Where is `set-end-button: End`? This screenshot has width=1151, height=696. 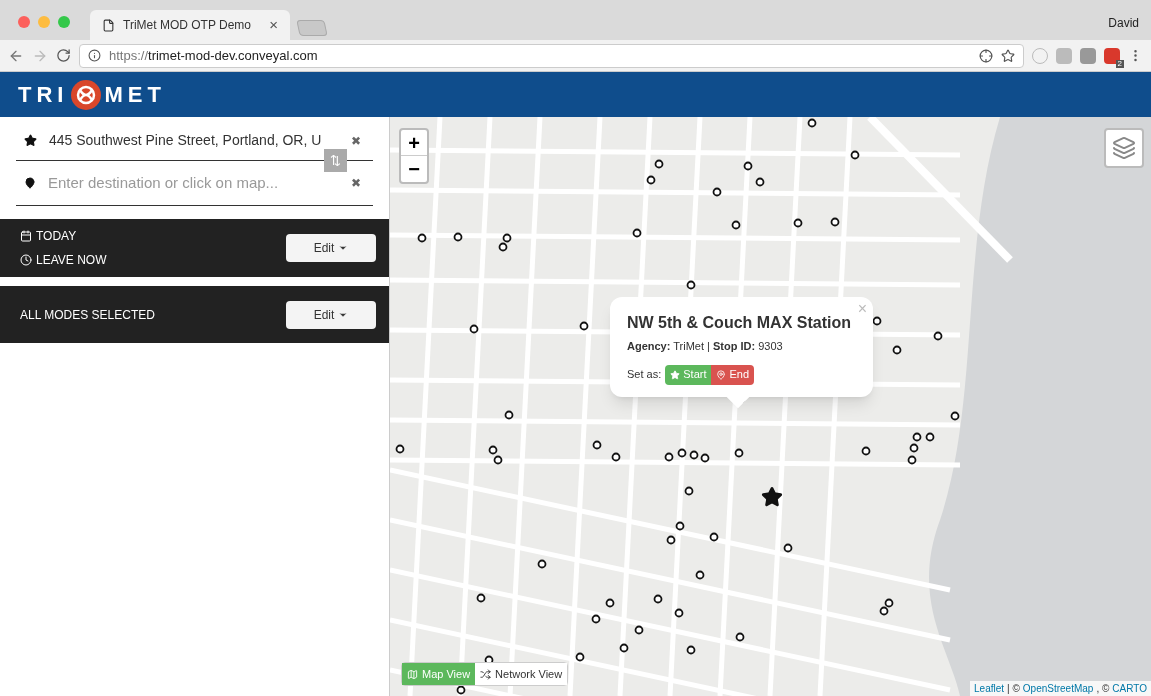 set-end-button: End is located at coordinates (733, 374).